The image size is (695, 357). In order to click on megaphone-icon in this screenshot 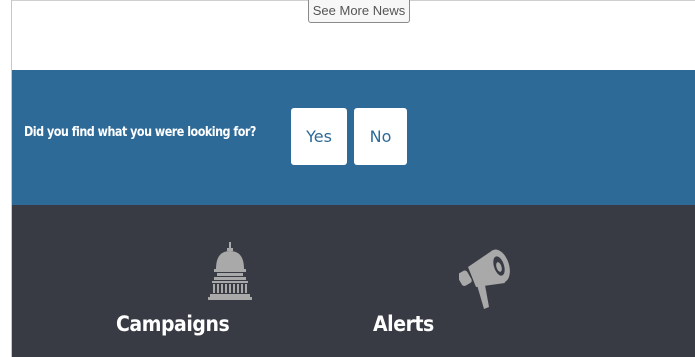, I will do `click(488, 278)`.